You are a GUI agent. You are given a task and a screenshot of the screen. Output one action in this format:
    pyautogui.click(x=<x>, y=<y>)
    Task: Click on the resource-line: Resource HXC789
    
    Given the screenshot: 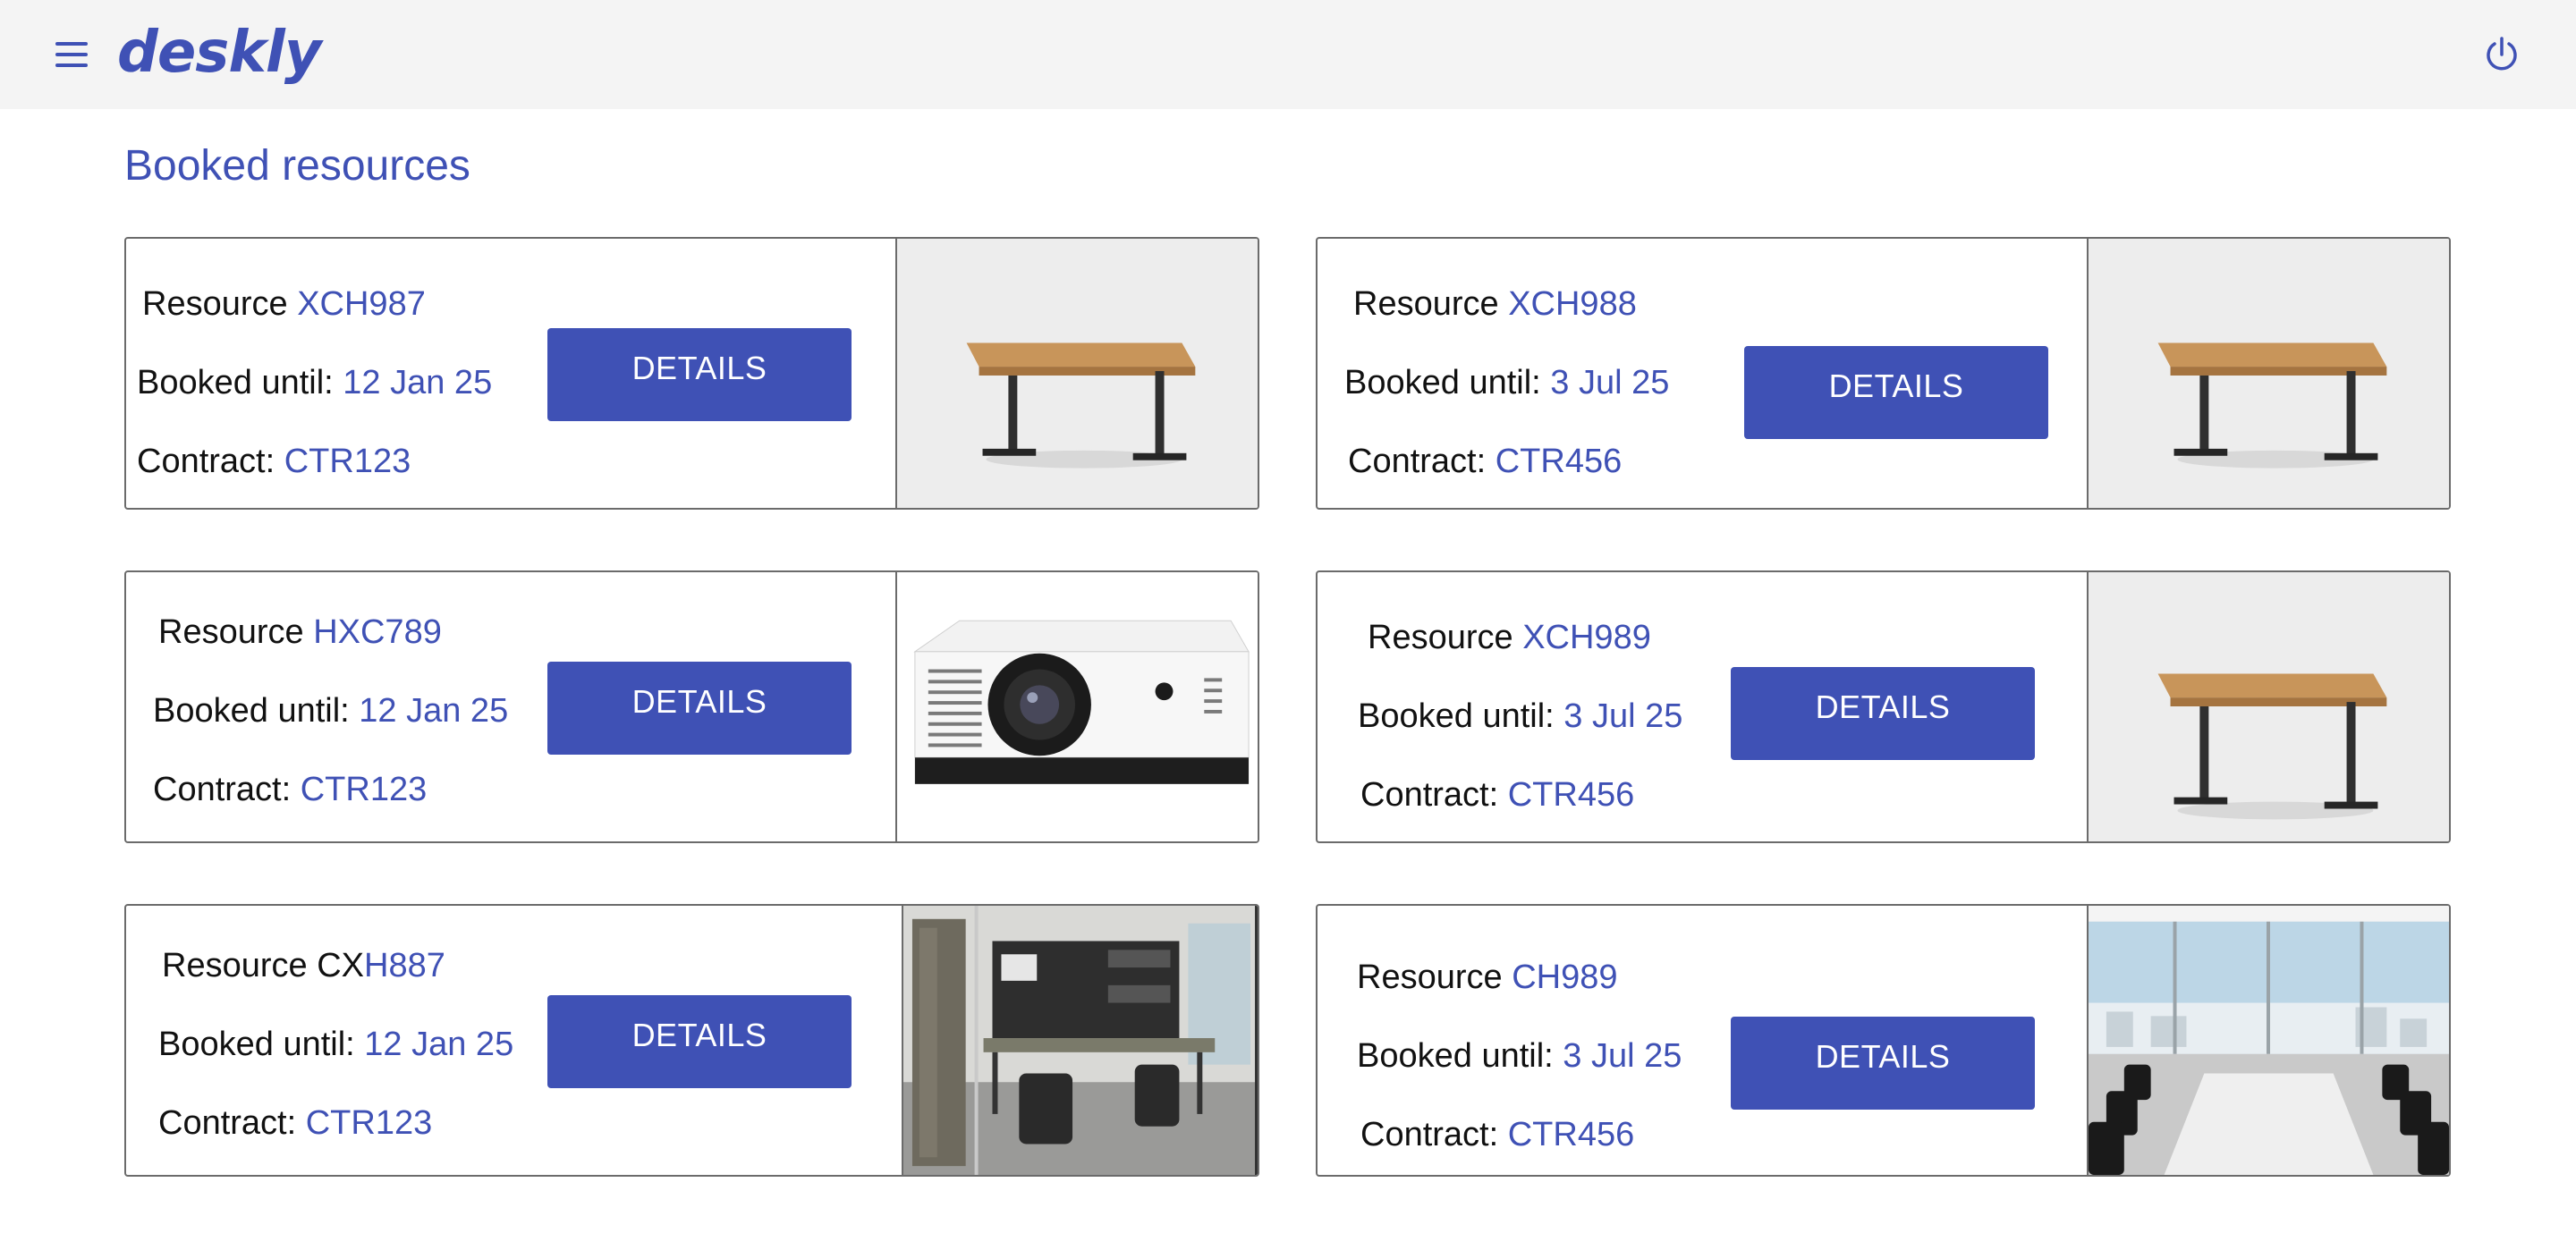 What is the action you would take?
    pyautogui.click(x=300, y=632)
    